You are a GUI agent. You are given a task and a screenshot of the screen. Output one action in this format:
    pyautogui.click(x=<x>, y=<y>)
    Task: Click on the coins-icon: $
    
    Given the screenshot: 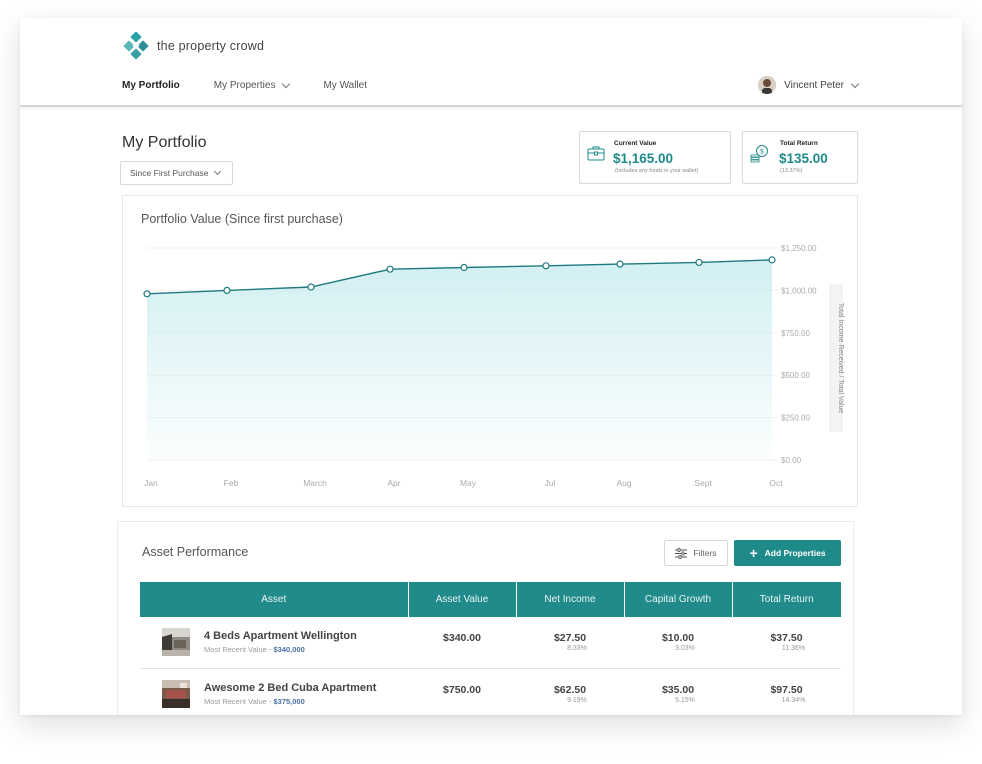 What is the action you would take?
    pyautogui.click(x=759, y=154)
    